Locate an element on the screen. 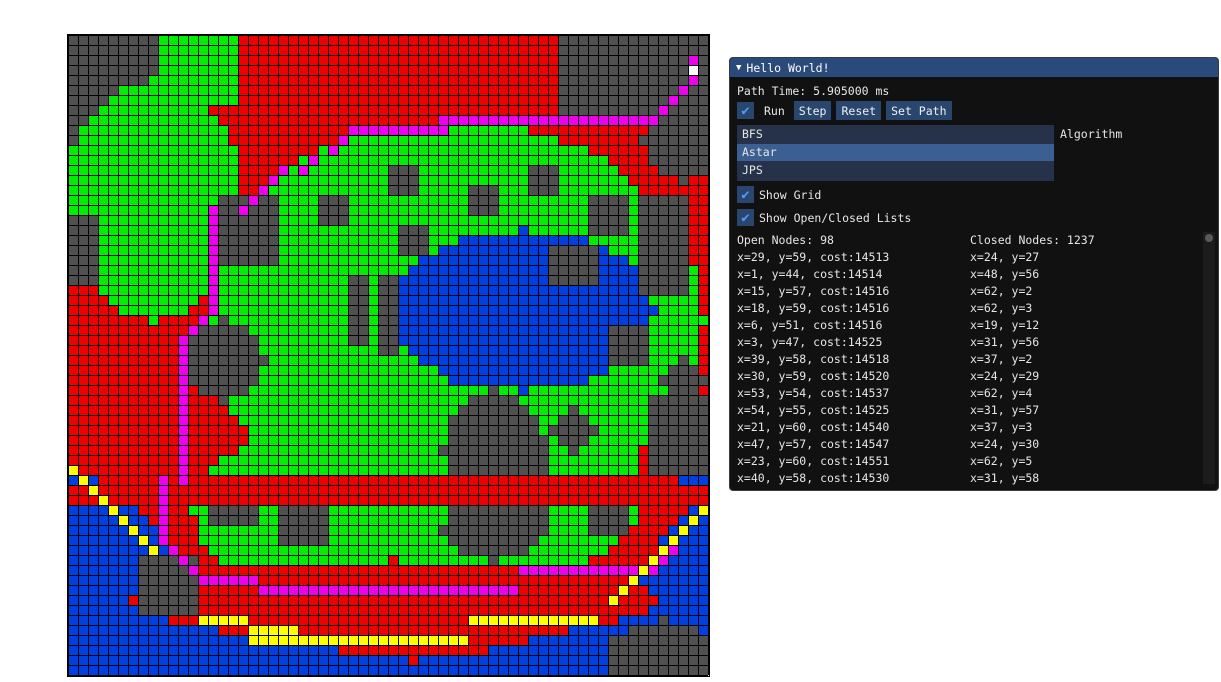 This screenshot has width=1221, height=682. open-node-entry: x=39, y=58, cost:14518 is located at coordinates (813, 359).